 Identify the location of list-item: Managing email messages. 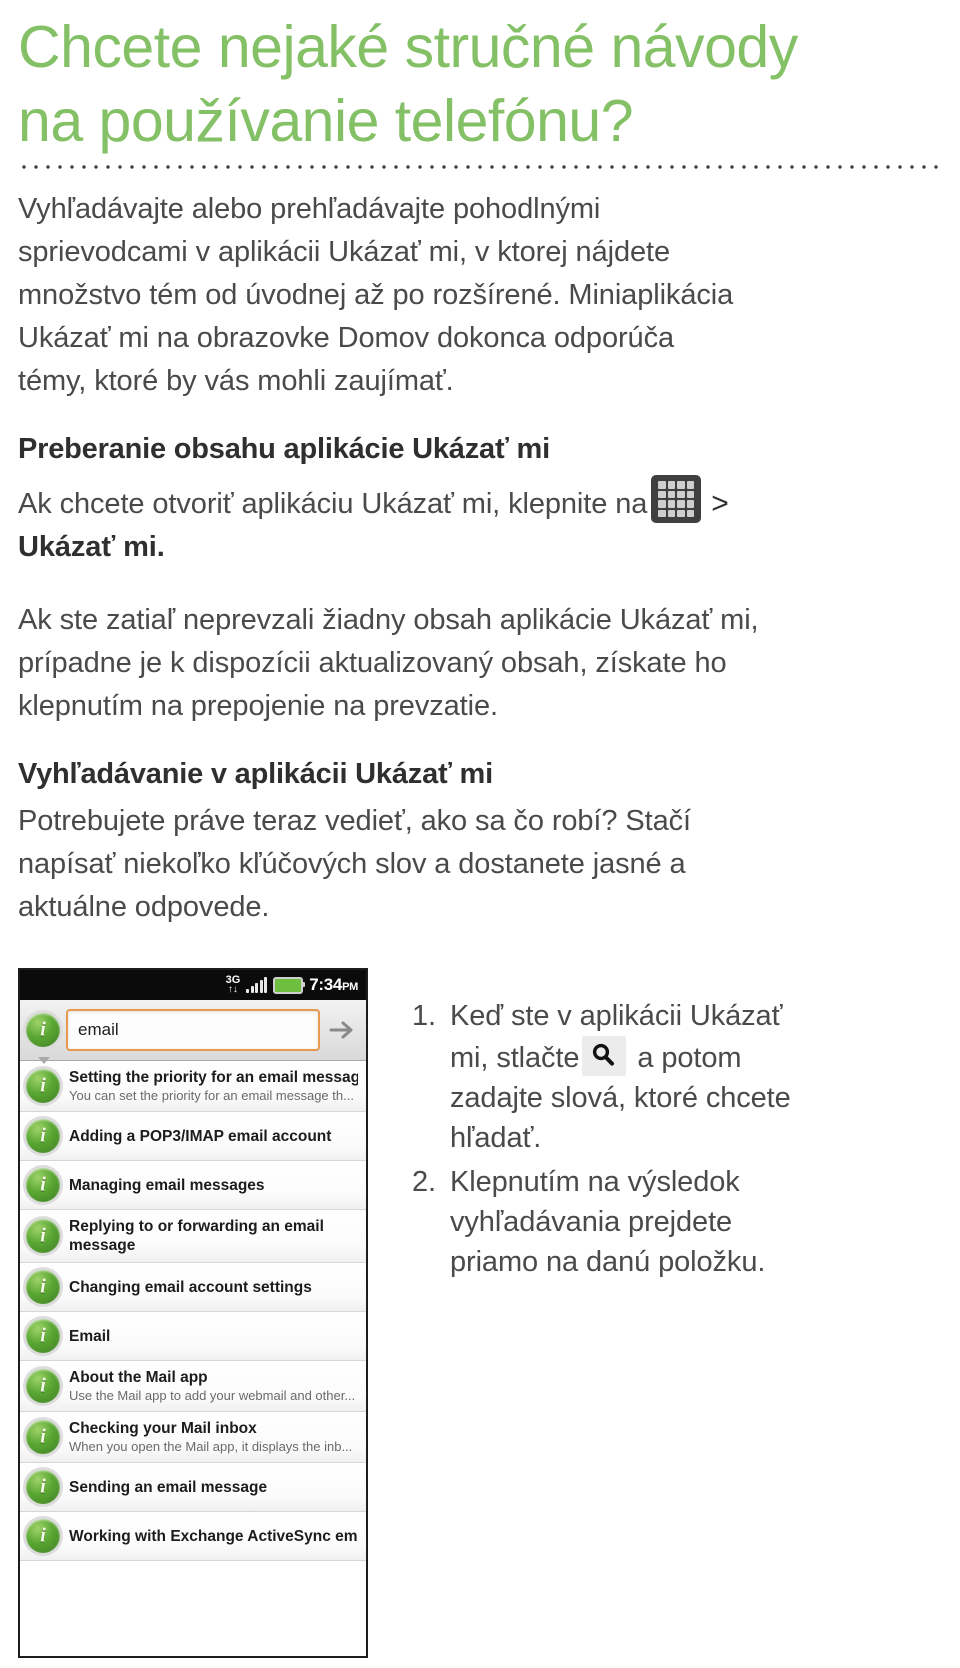
(193, 1185).